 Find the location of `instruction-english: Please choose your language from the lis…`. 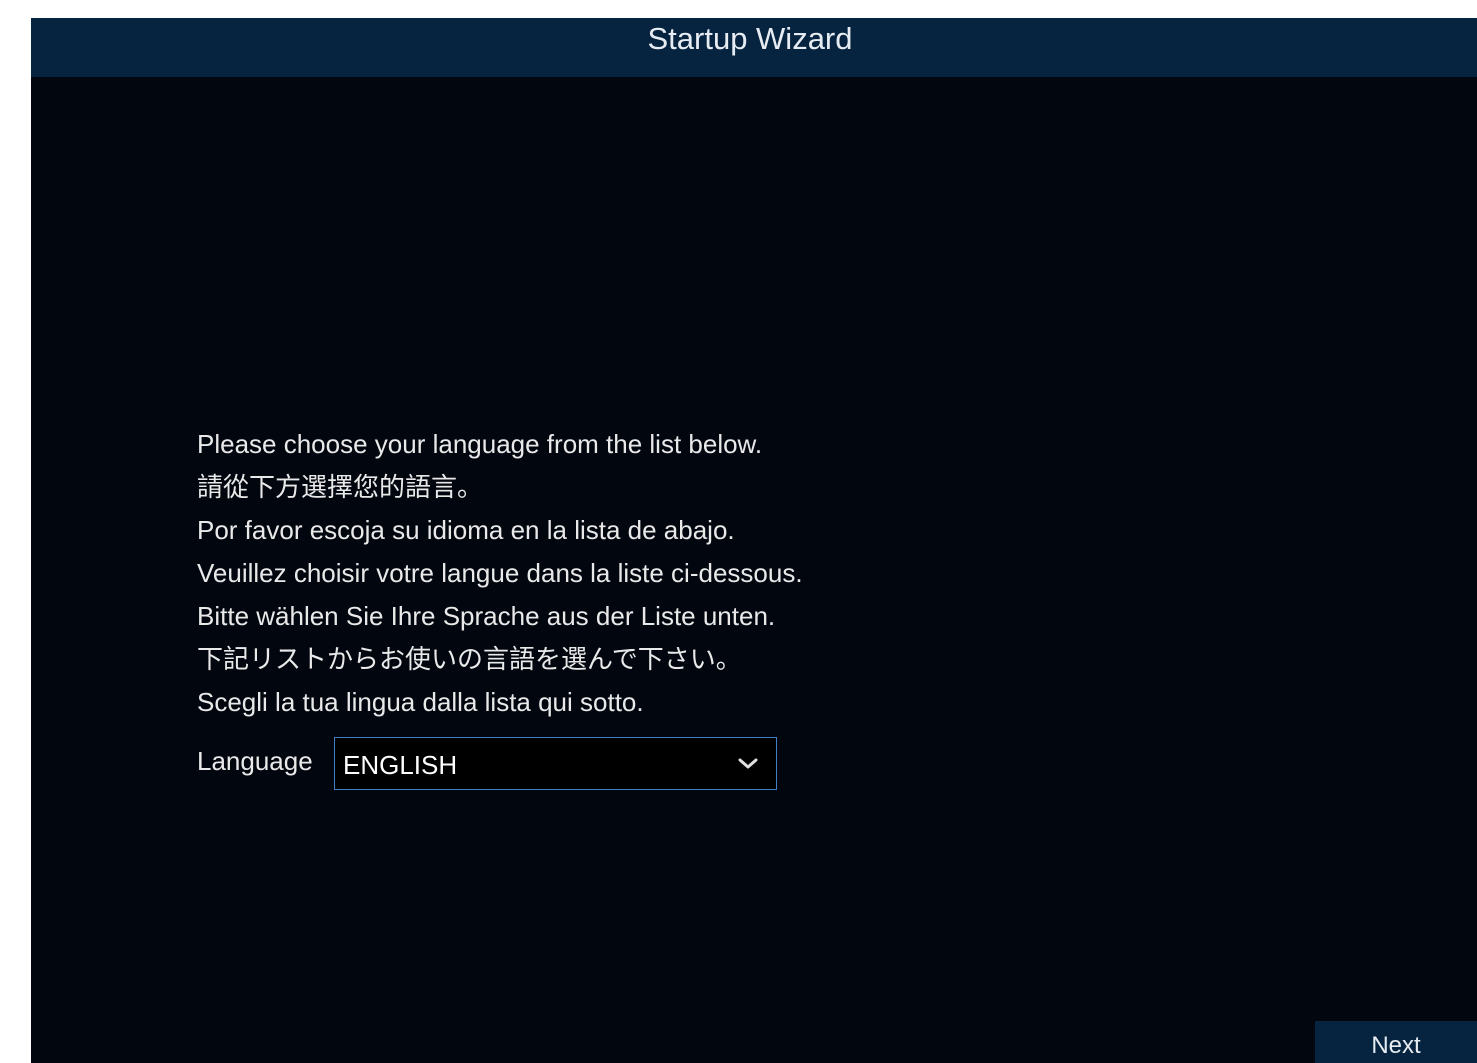

instruction-english: Please choose your language from the lis… is located at coordinates (480, 444).